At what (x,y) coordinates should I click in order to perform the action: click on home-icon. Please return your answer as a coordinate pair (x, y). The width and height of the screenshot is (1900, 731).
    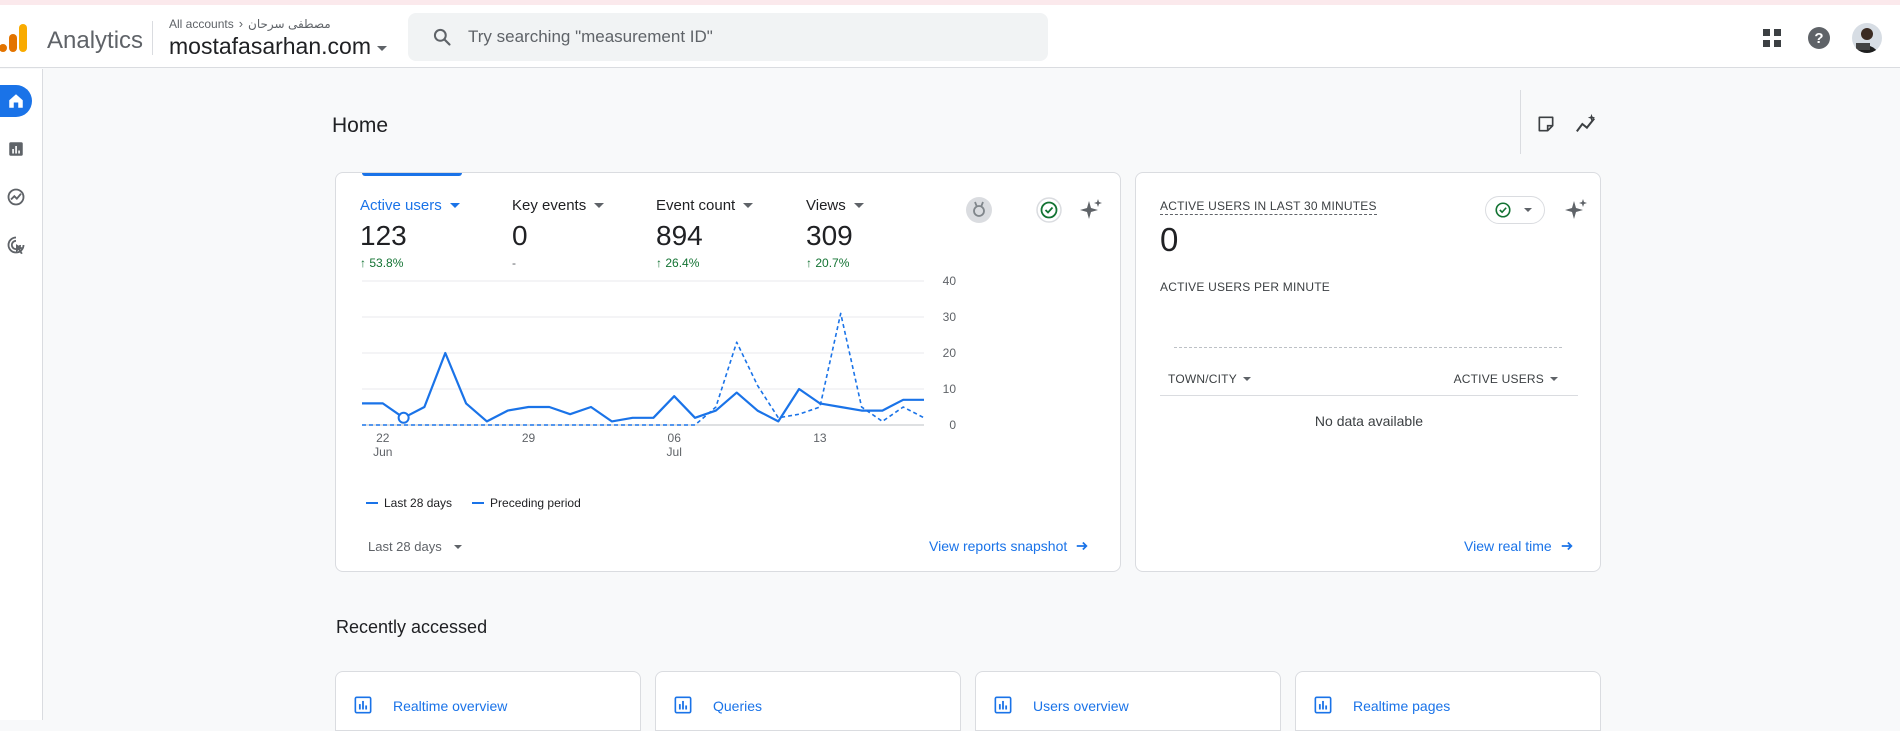
    Looking at the image, I should click on (16, 101).